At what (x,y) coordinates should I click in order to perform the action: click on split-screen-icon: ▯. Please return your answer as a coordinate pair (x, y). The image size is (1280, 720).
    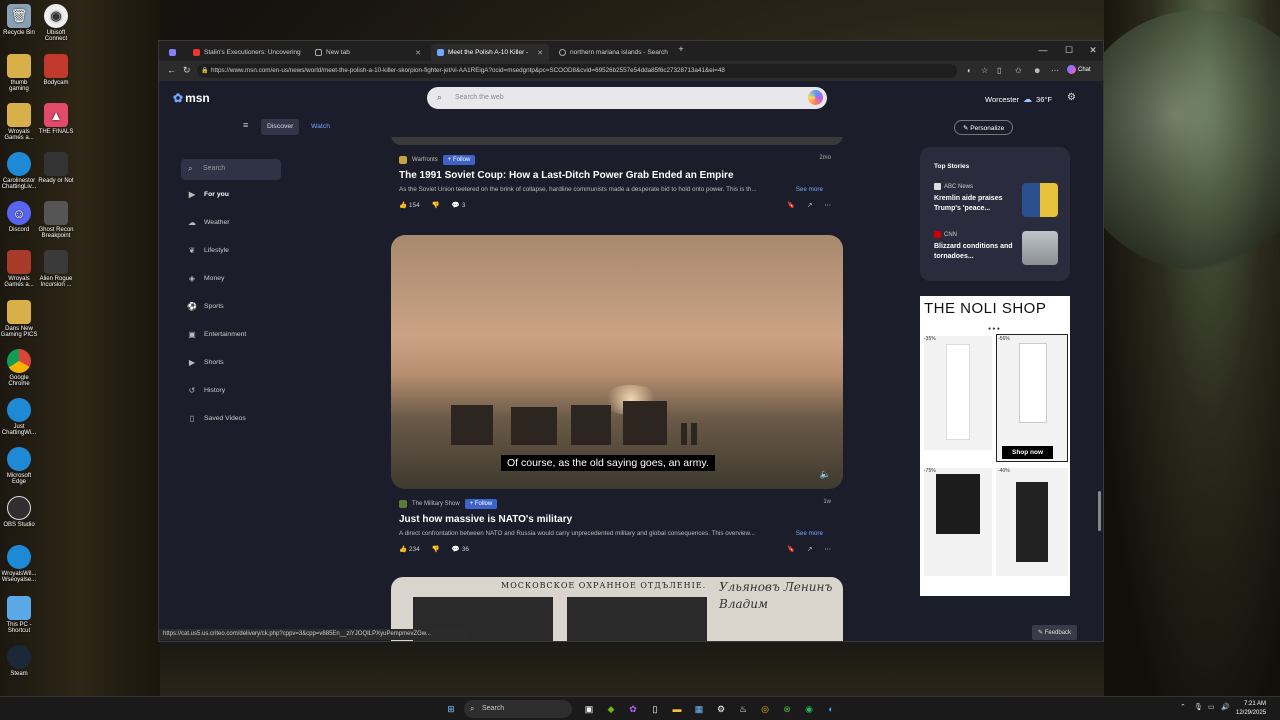
    Looking at the image, I should click on (999, 70).